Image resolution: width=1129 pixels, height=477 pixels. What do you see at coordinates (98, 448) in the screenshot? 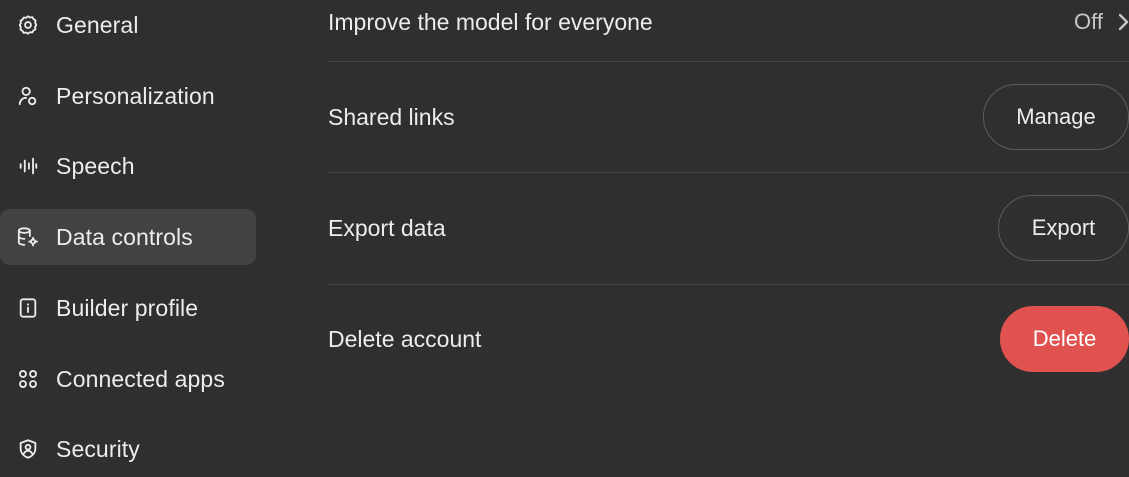
I see `sidebar-item-label: Security` at bounding box center [98, 448].